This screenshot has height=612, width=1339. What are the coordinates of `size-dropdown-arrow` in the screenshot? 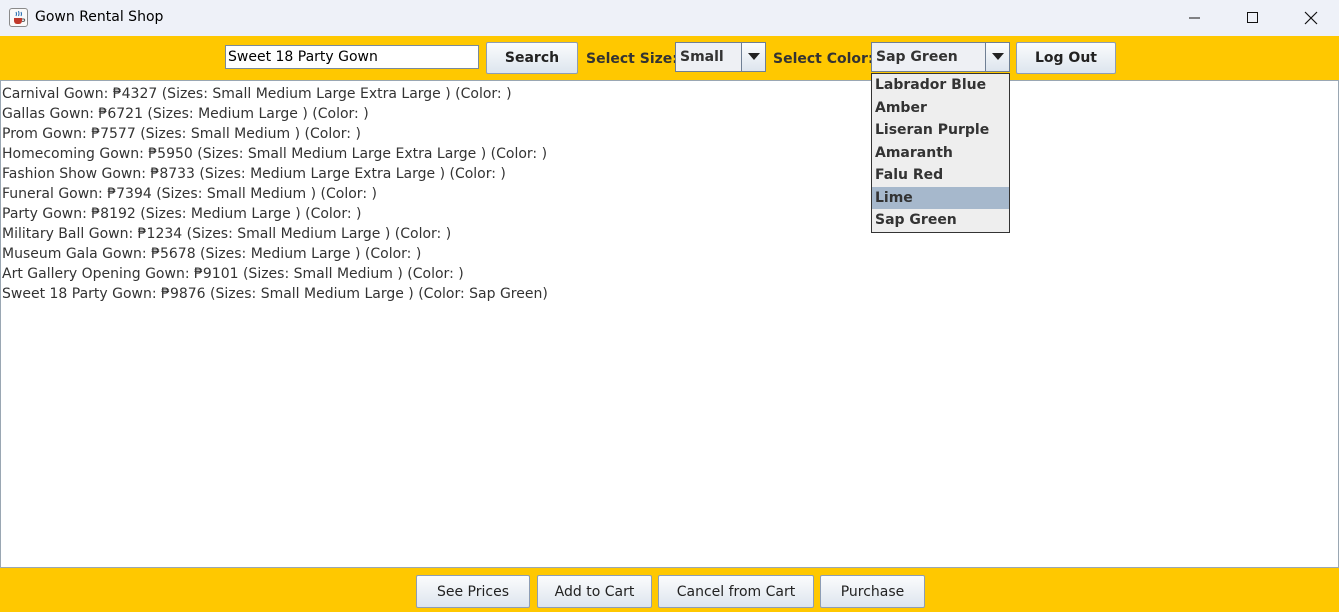 It's located at (753, 57).